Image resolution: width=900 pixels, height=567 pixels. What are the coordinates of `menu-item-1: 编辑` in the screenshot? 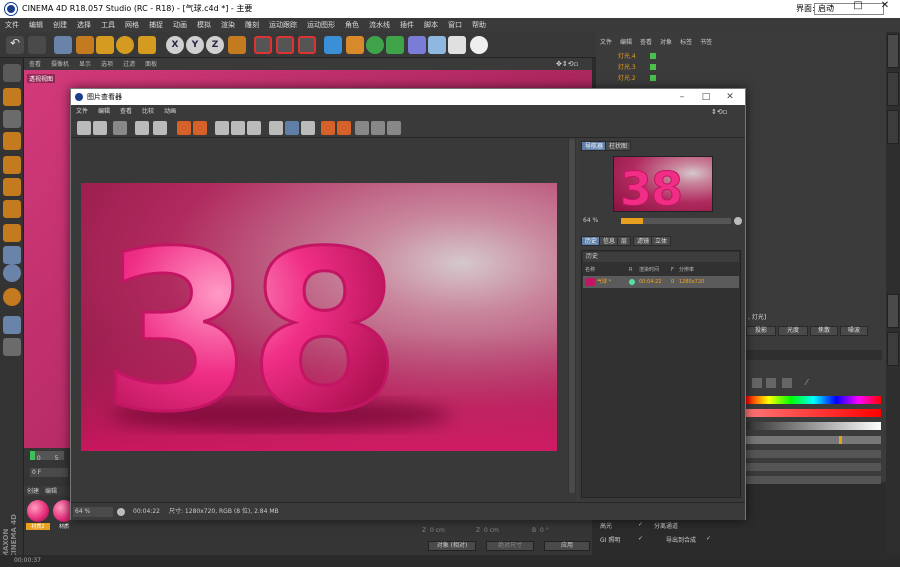 It's located at (36, 25).